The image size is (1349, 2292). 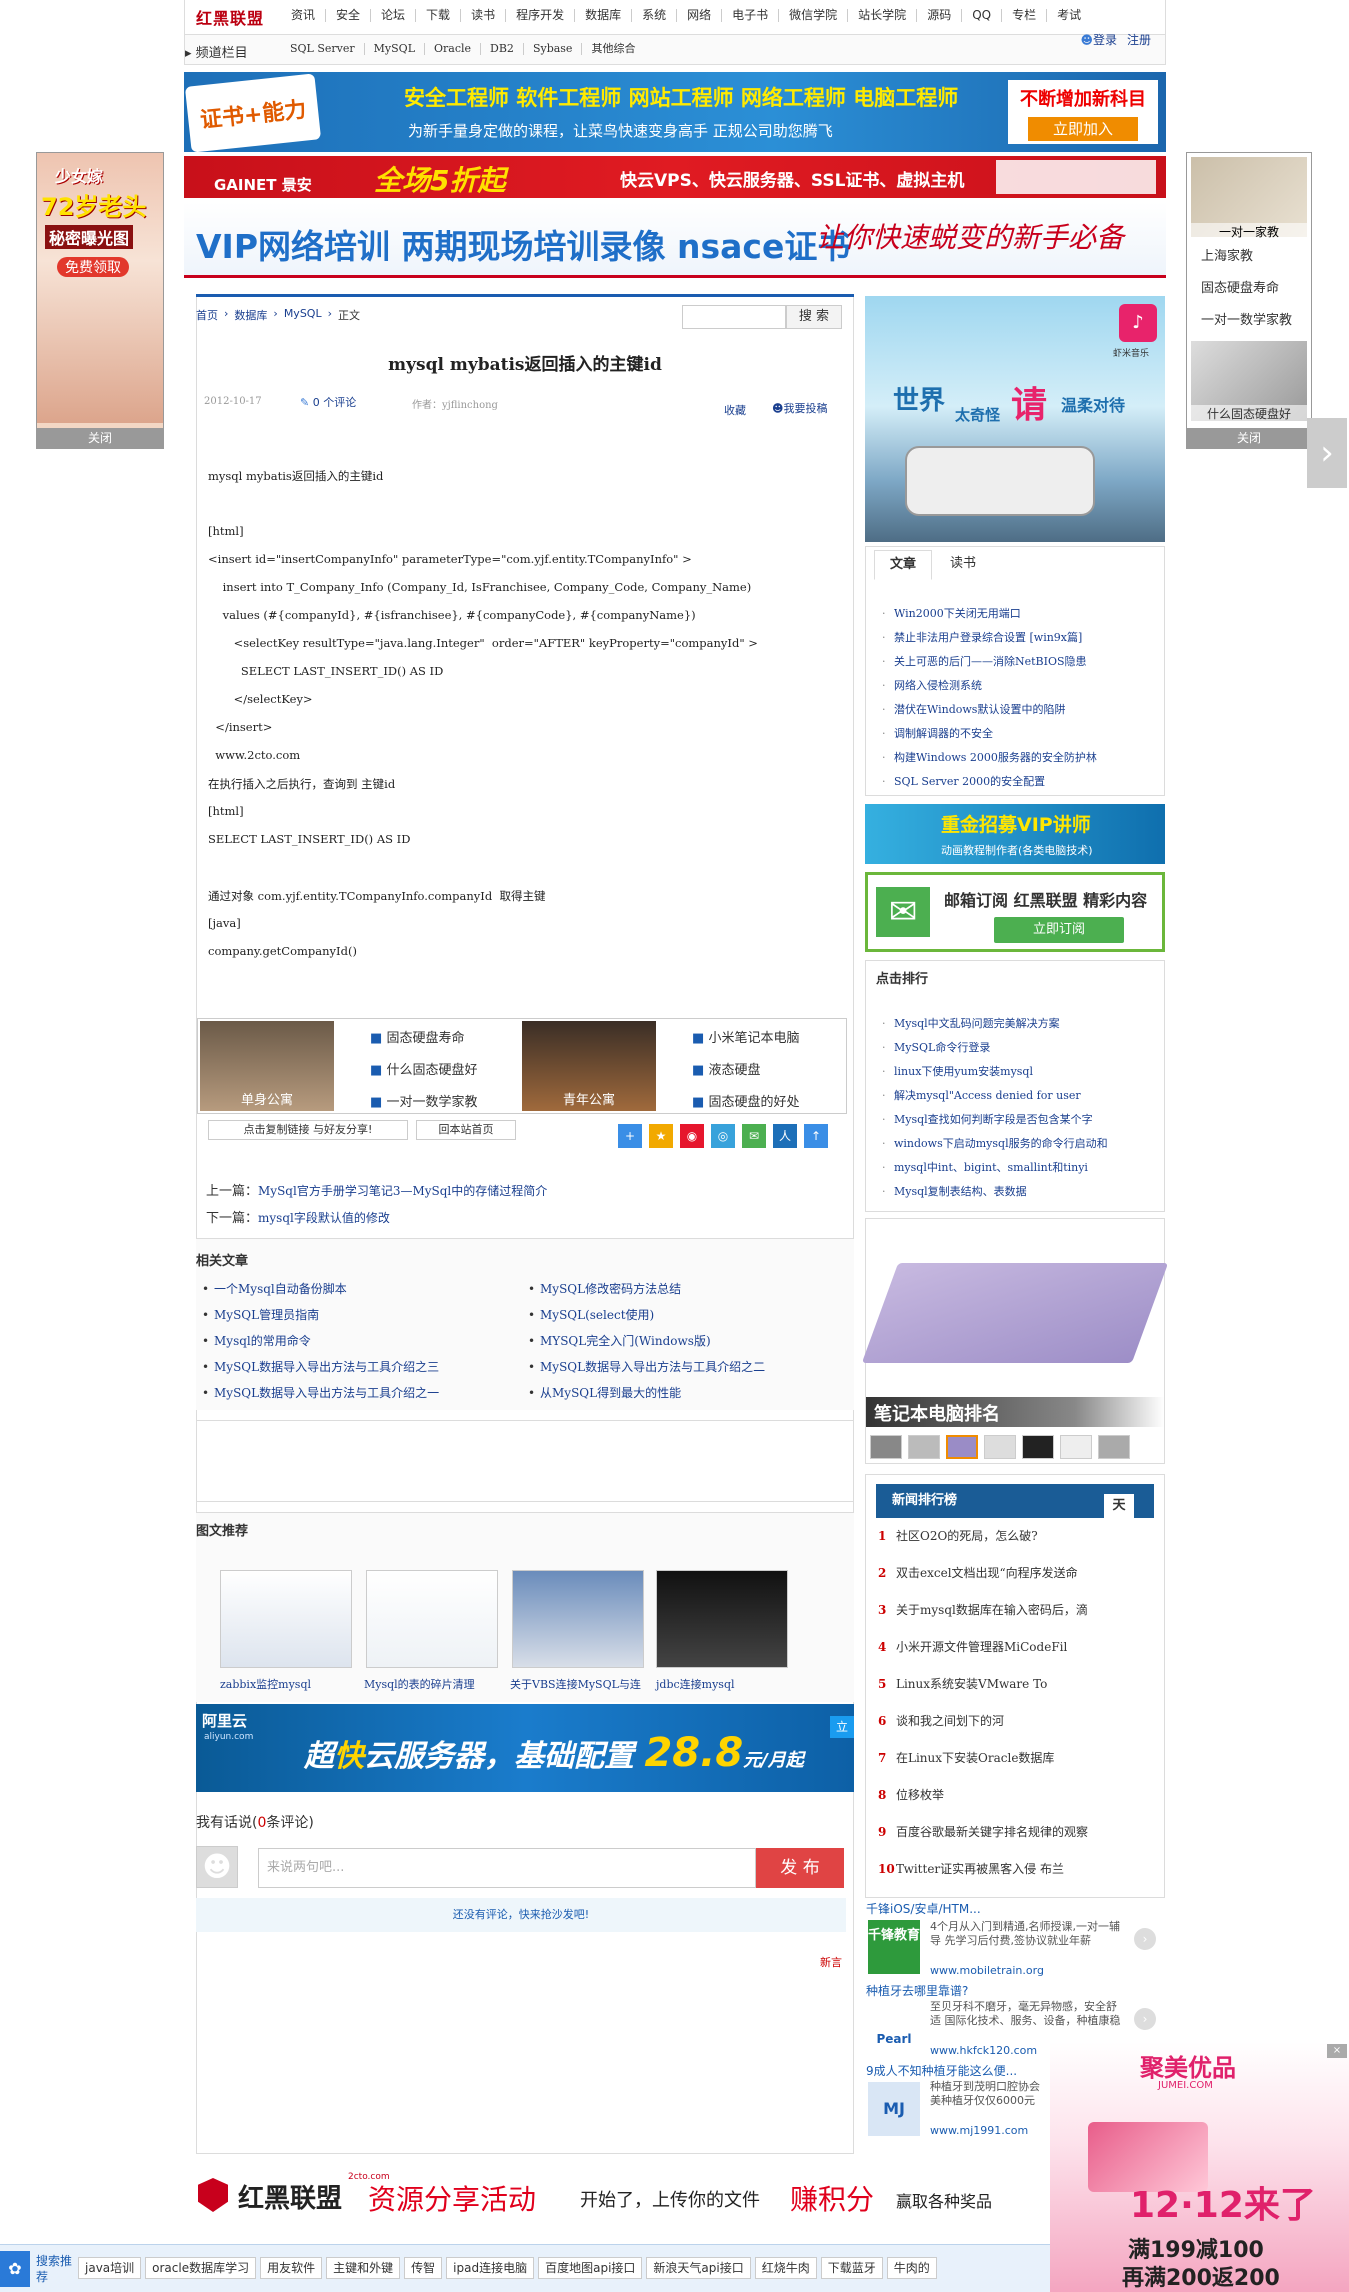 I want to click on nav-item: 论坛, so click(x=394, y=15).